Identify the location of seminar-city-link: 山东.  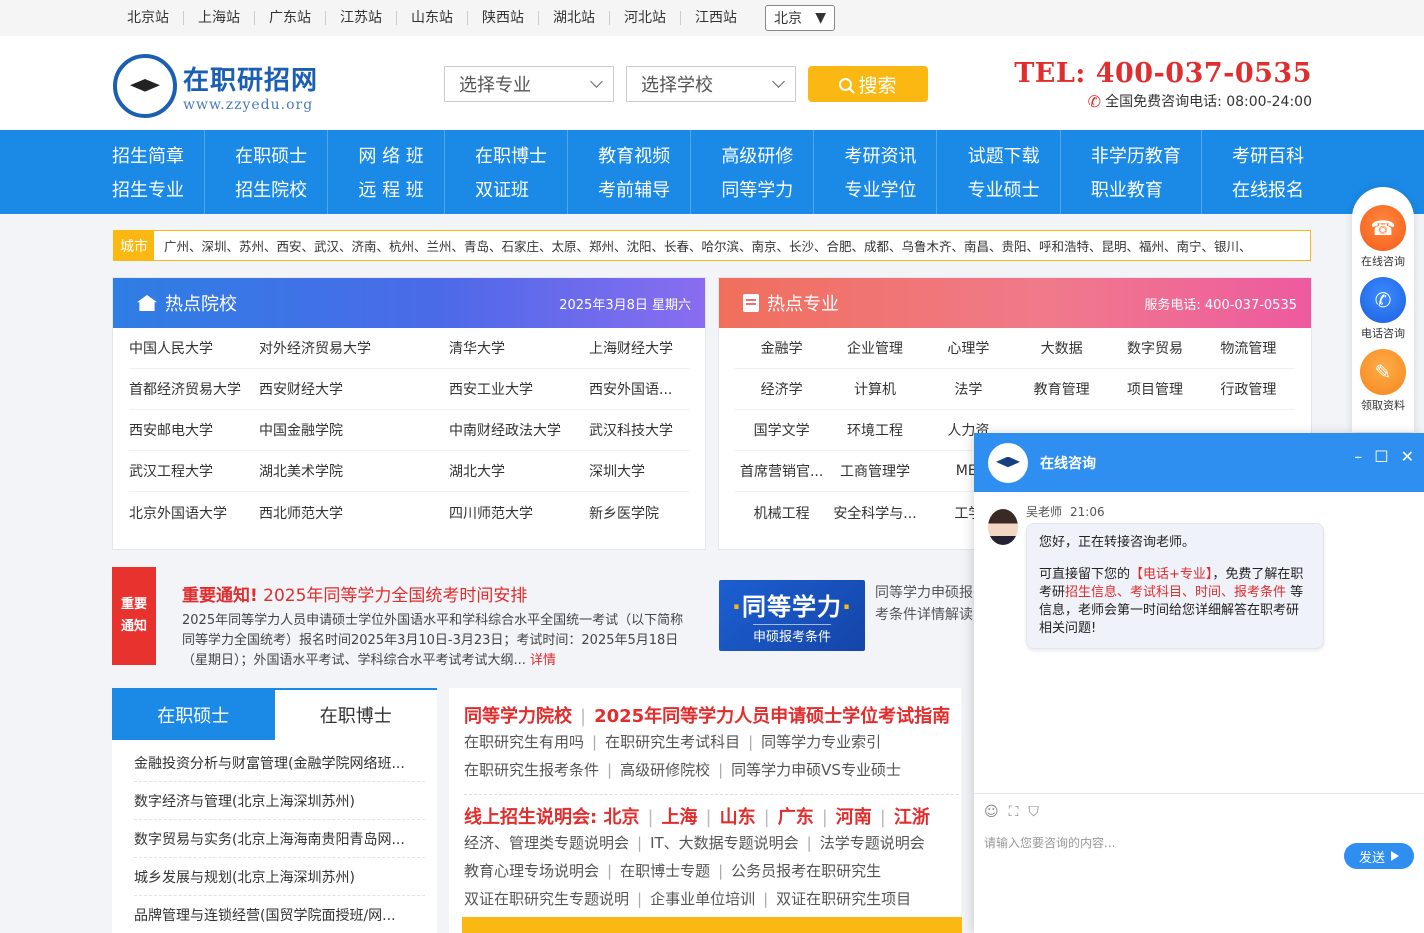
(738, 817).